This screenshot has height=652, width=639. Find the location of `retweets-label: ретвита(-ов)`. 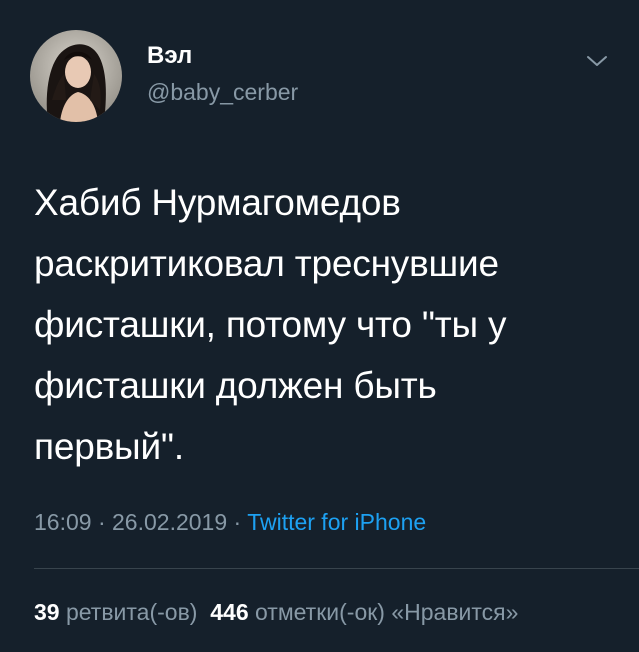

retweets-label: ретвита(-ов) is located at coordinates (131, 612).